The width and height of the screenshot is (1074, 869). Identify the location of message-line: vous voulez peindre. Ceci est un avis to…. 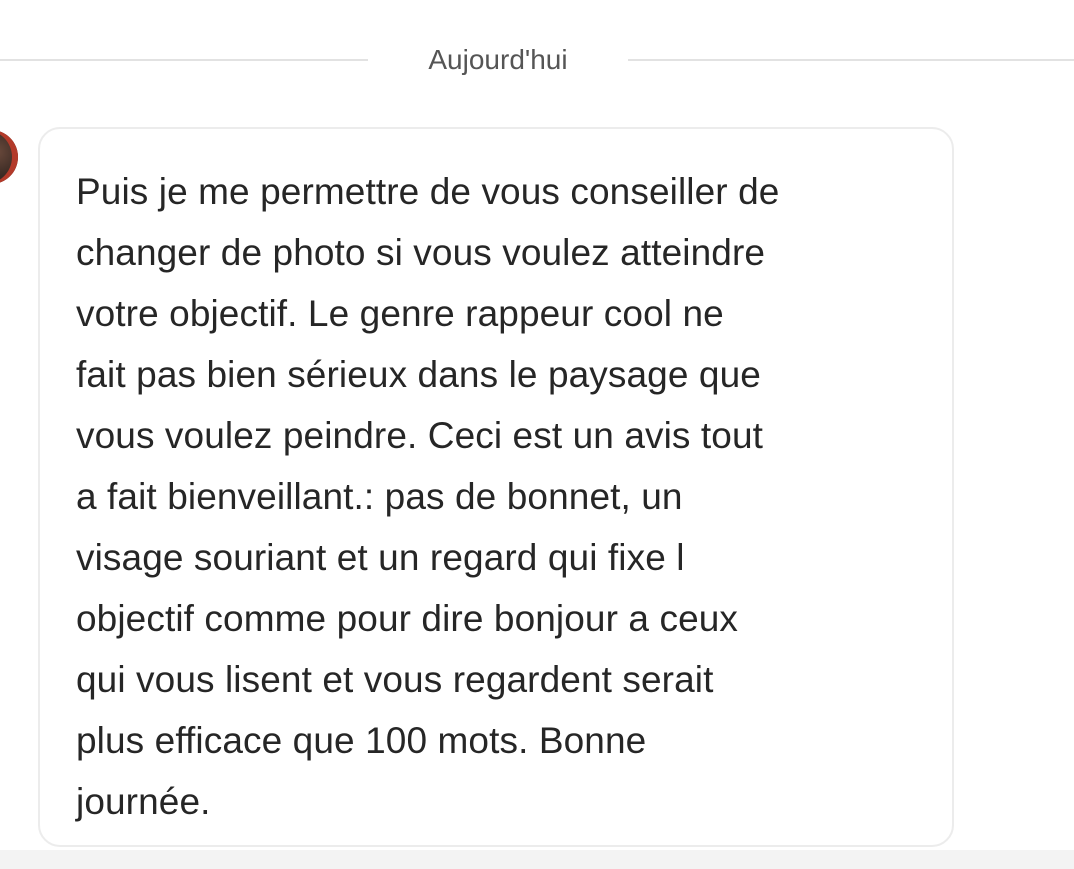
(420, 435).